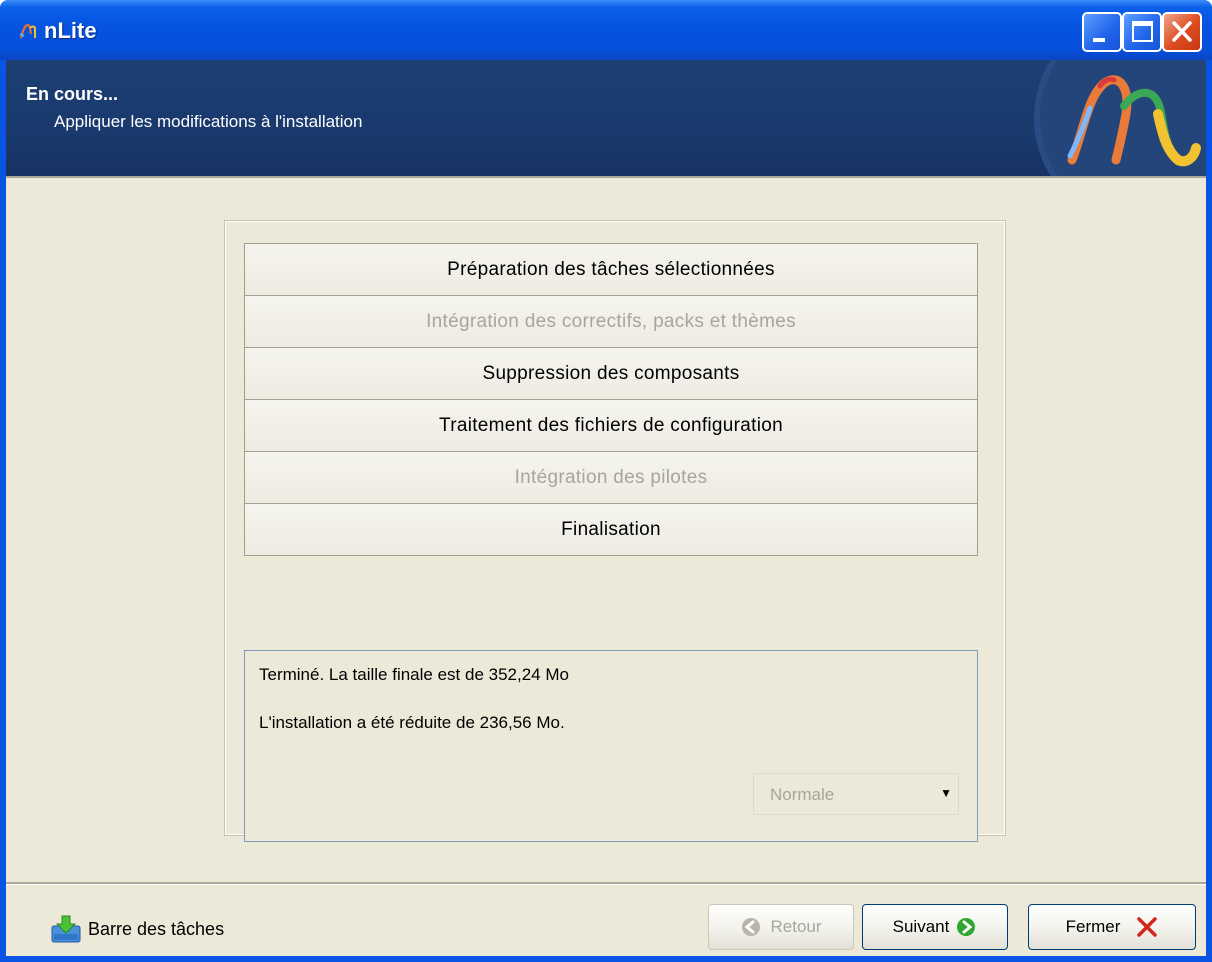 The height and width of the screenshot is (962, 1212). I want to click on step-component-removal: Suppression des composants, so click(611, 374).